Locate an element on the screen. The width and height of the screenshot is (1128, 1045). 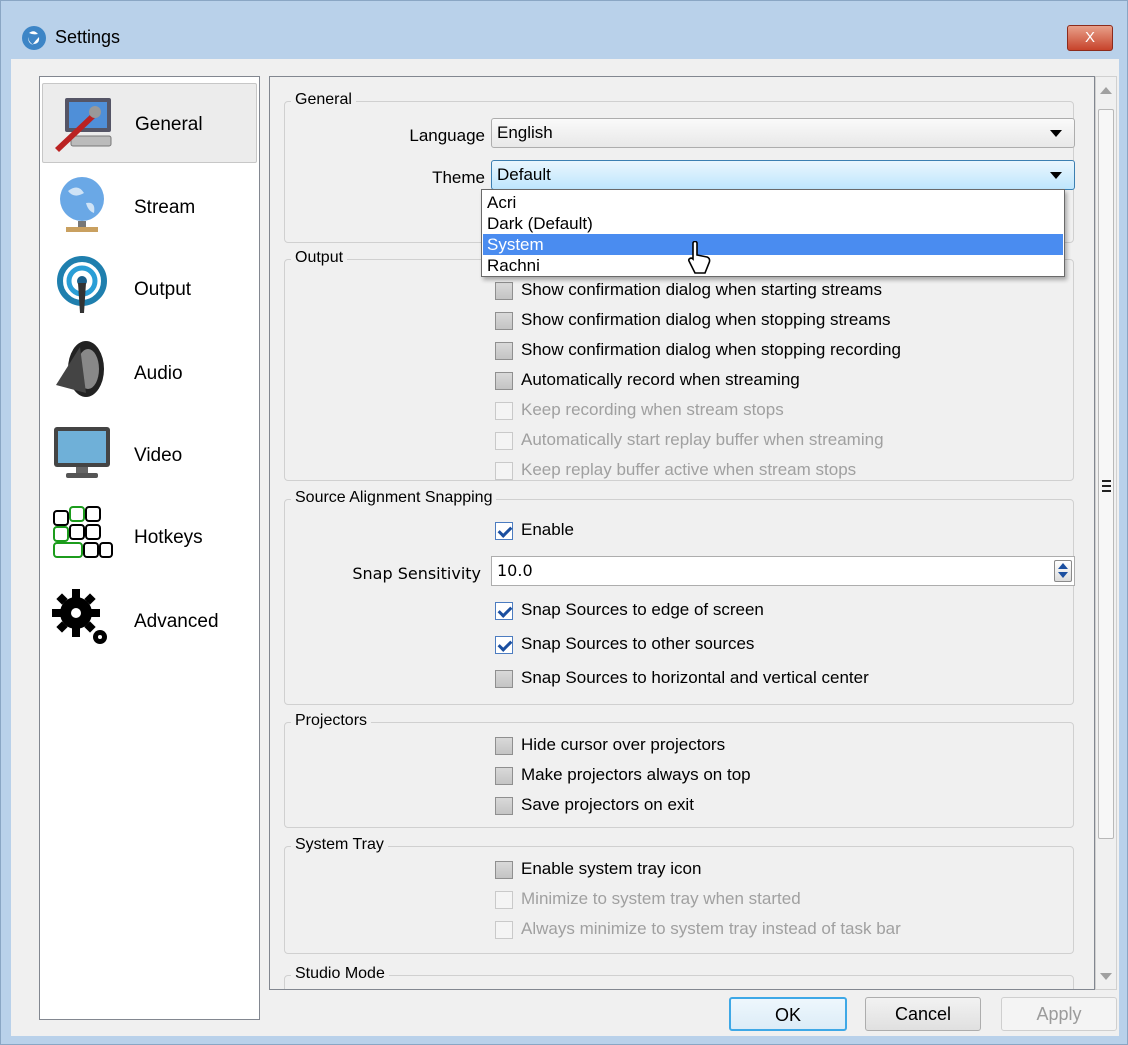
gears-icon is located at coordinates (79, 616).